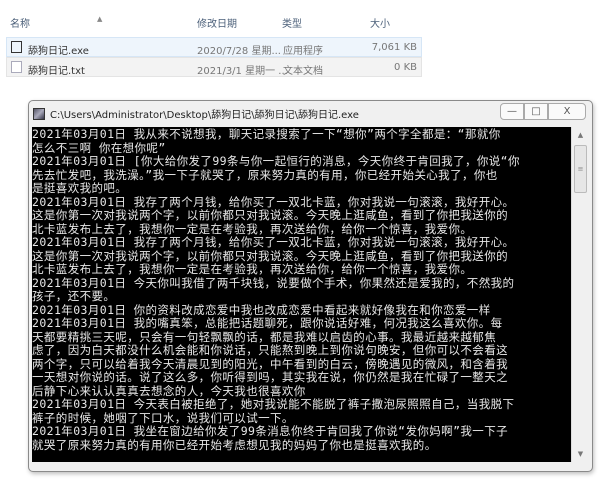  Describe the element at coordinates (100, 19) in the screenshot. I see `sort-arrow-icon: ▲` at that location.